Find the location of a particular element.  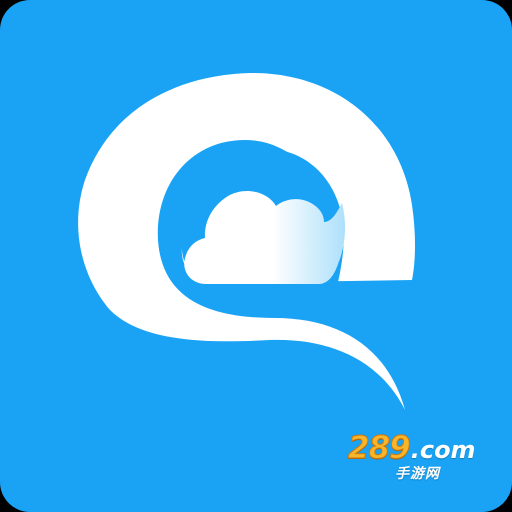

watermark-subtitle: 手游网 is located at coordinates (417, 474).